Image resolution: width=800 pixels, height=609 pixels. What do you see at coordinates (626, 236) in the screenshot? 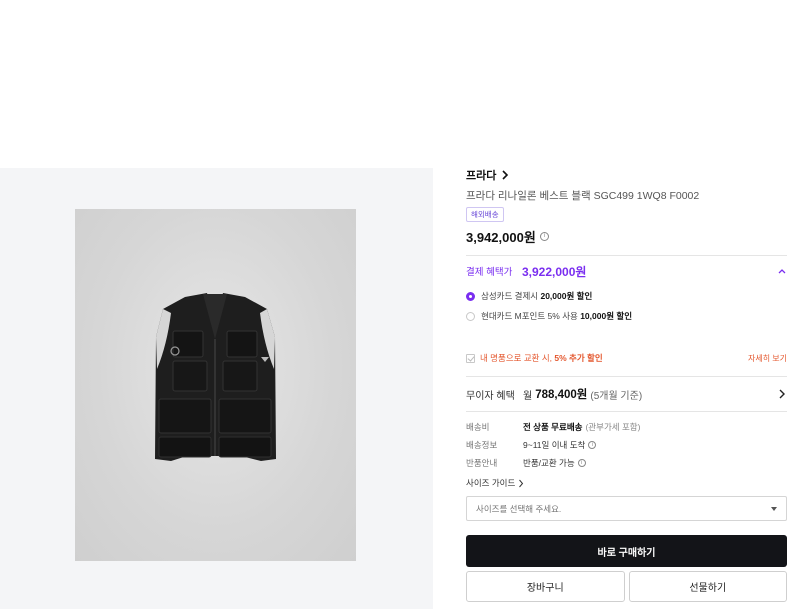
I see `price-row: 3,942,000원 i` at bounding box center [626, 236].